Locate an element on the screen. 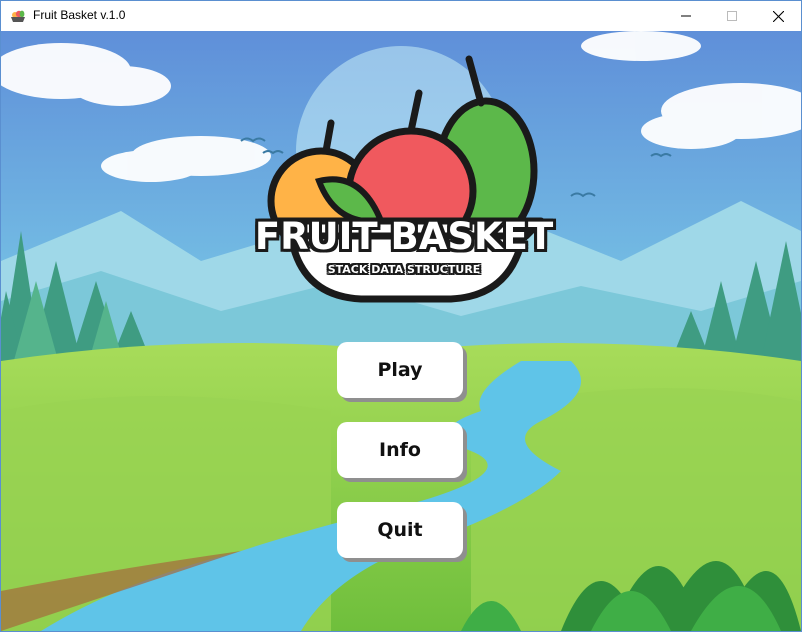 The height and width of the screenshot is (632, 802). game-title: FRUIT BASKET is located at coordinates (404, 236).